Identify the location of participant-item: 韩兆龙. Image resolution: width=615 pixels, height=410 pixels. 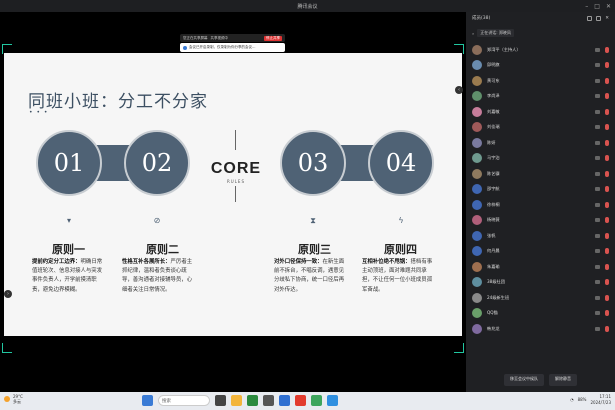
(540, 329).